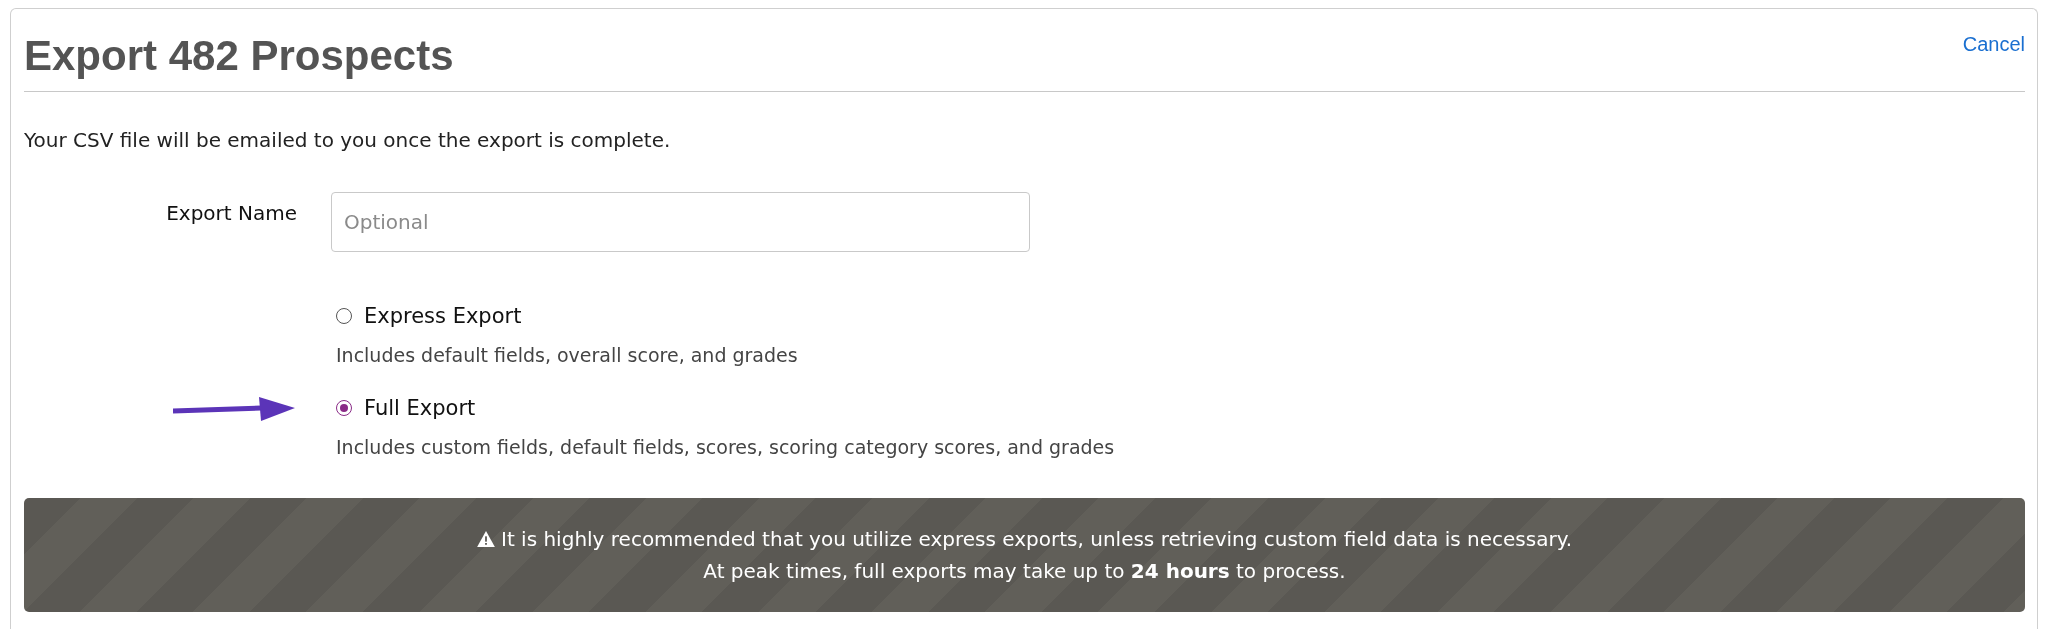 This screenshot has height=629, width=2048. Describe the element at coordinates (726, 447) in the screenshot. I see `option-description: Includes custom fields, default fields, scores, scoring category scores, and grades` at that location.